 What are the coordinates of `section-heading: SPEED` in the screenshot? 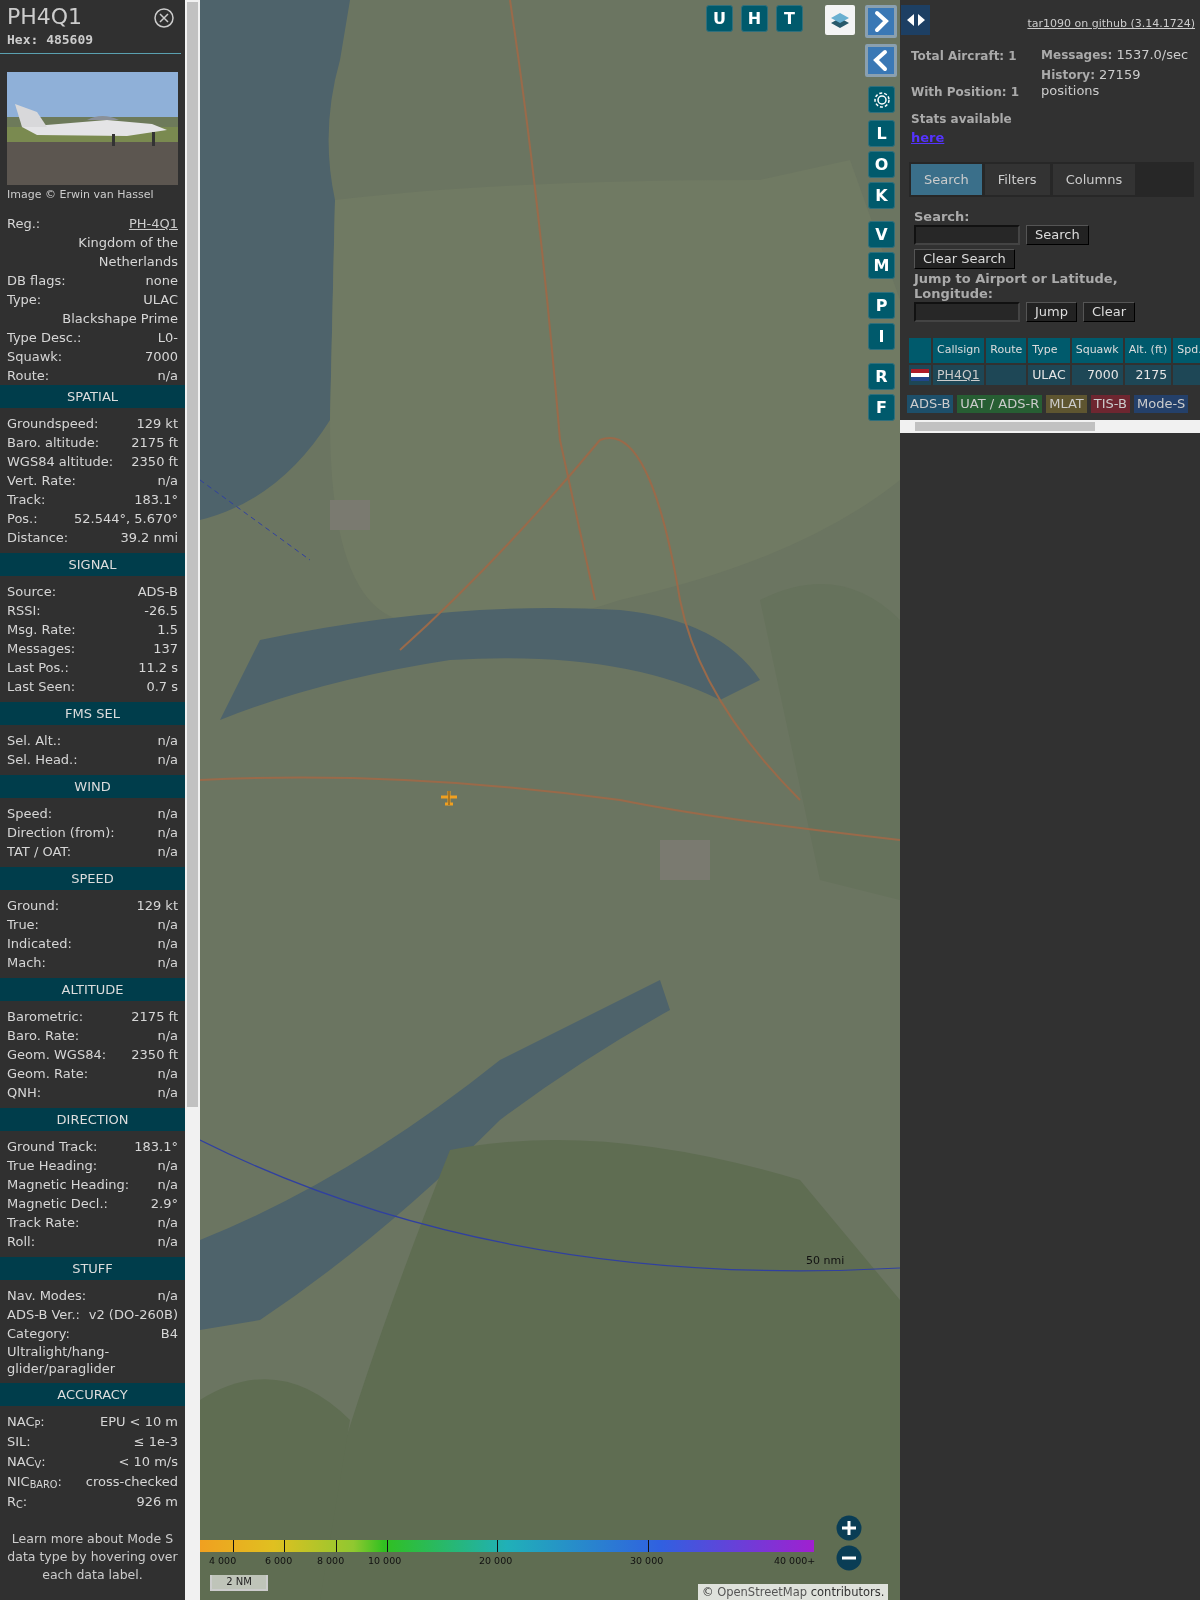 It's located at (92, 878).